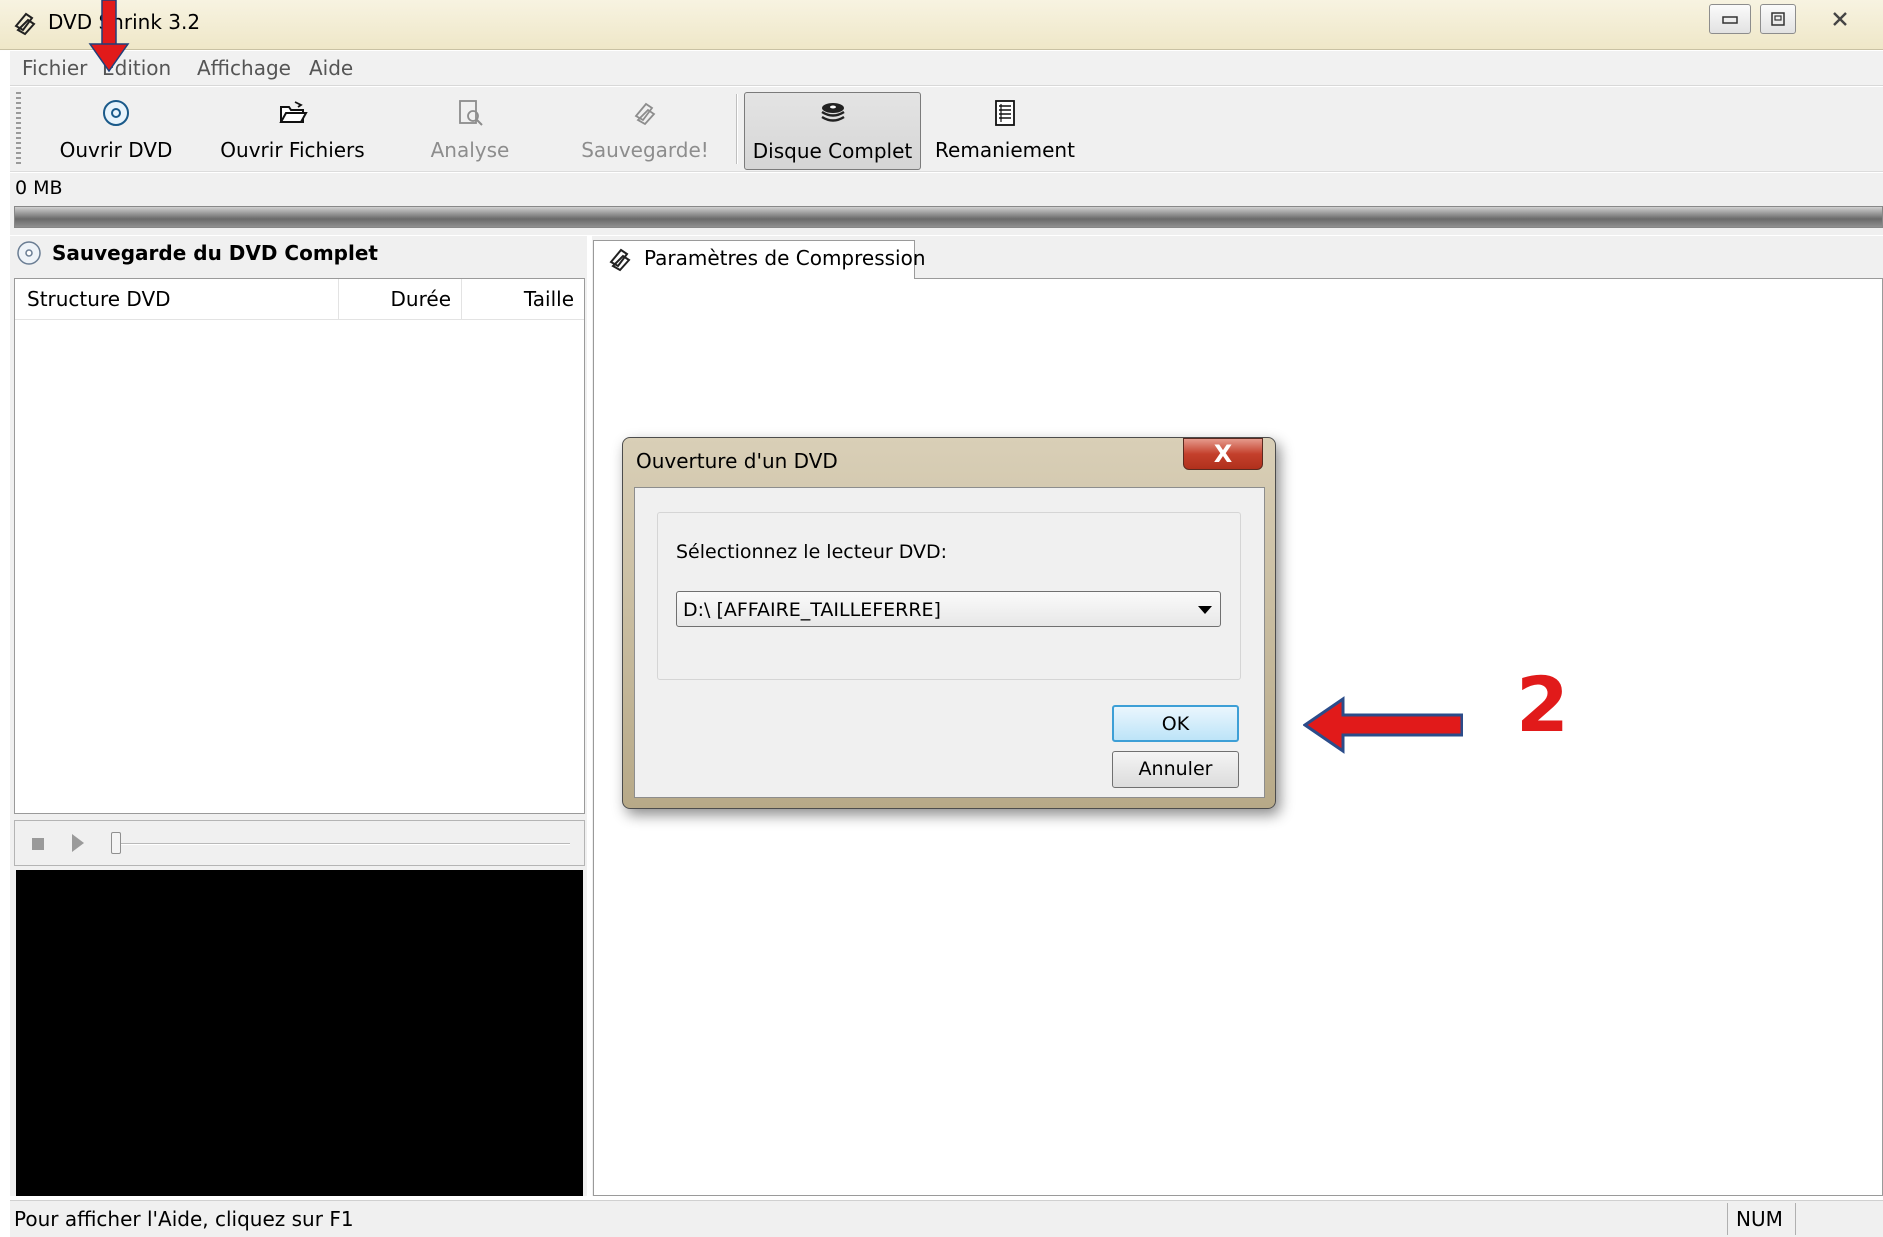 This screenshot has height=1237, width=1883. What do you see at coordinates (946, 68) in the screenshot?
I see `menu-bar: Fichier Edition Affichage Aide` at bounding box center [946, 68].